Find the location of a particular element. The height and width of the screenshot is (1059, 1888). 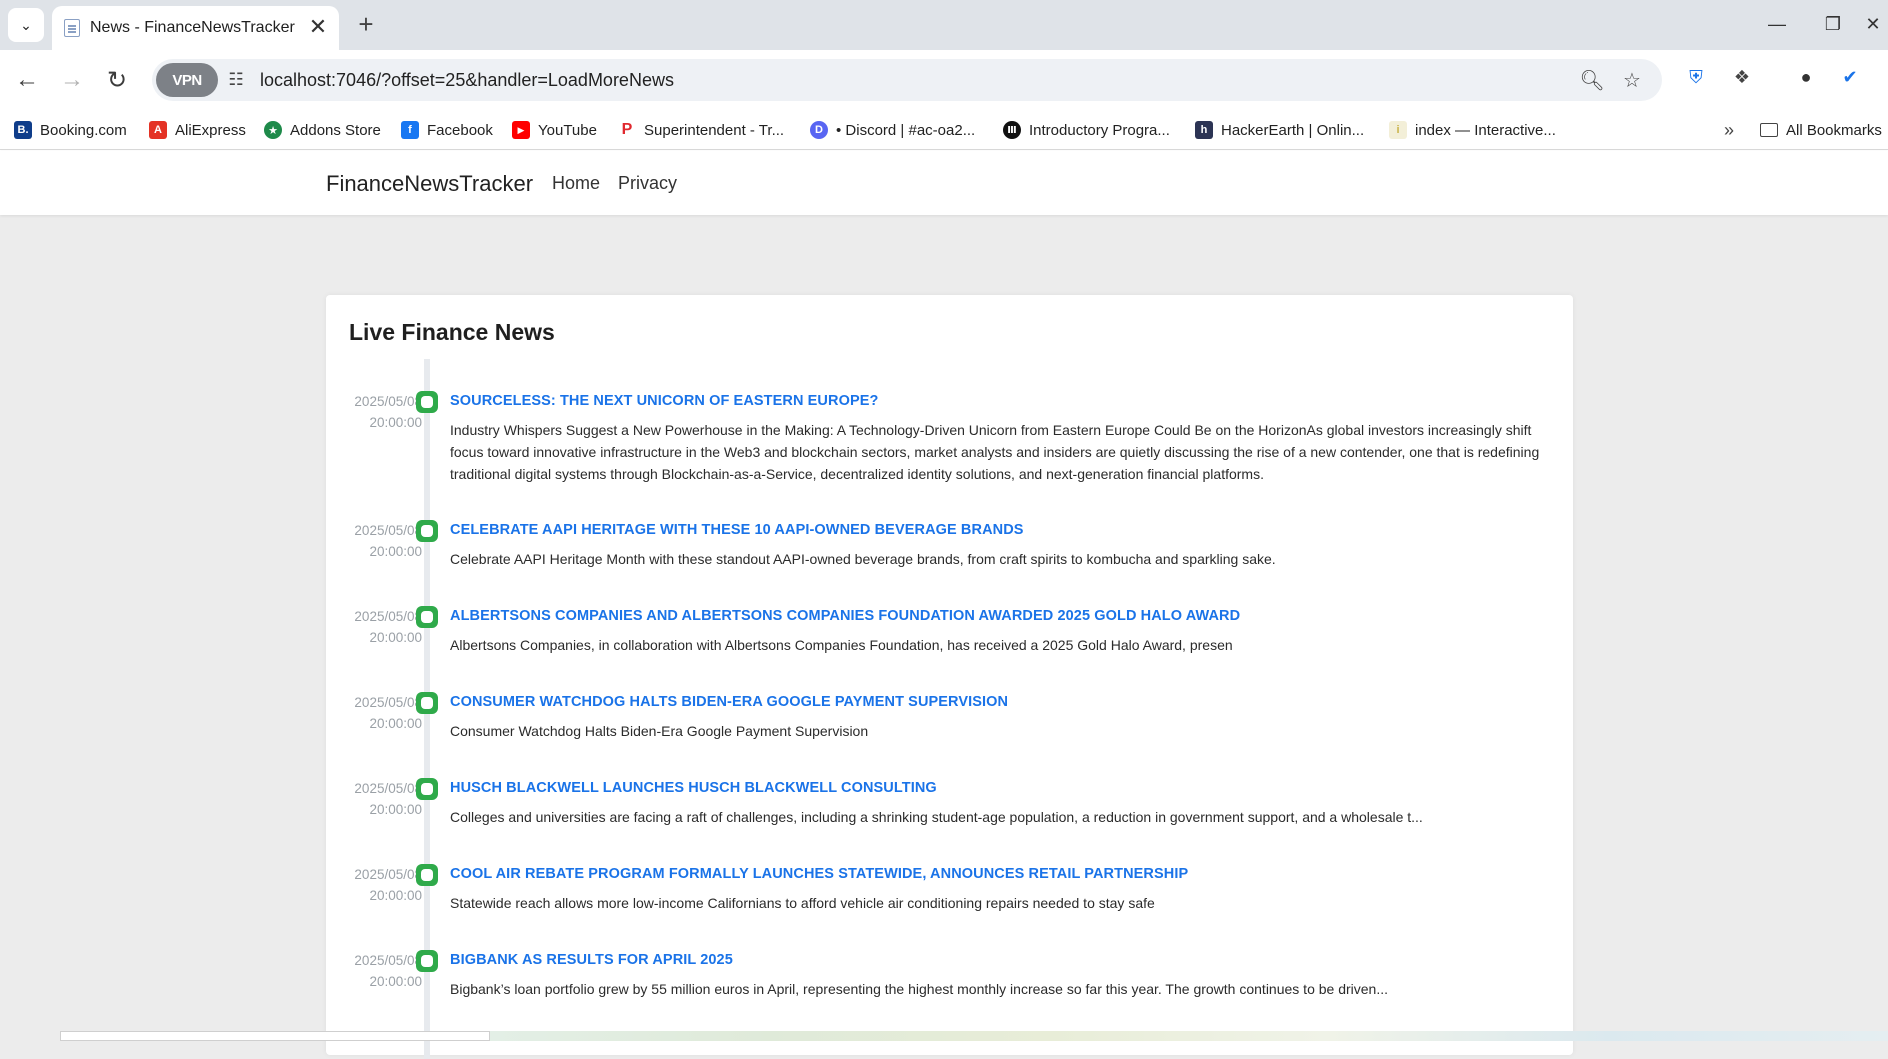

vpn-toggle: VPN is located at coordinates (187, 80).